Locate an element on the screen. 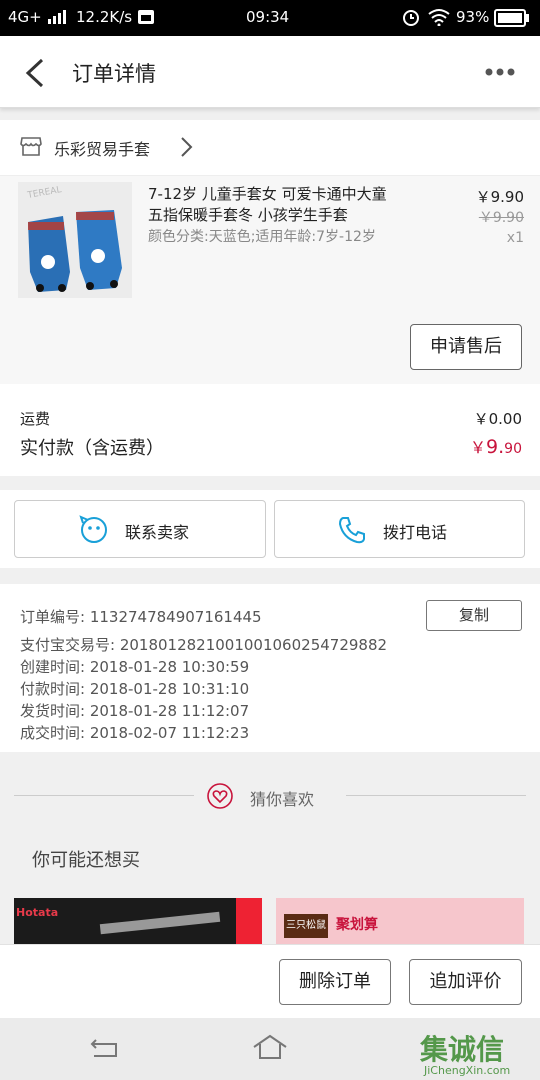 This screenshot has height=1080, width=540. status-bar: 4G+ 12.2K/s 09:34 93% is located at coordinates (270, 18).